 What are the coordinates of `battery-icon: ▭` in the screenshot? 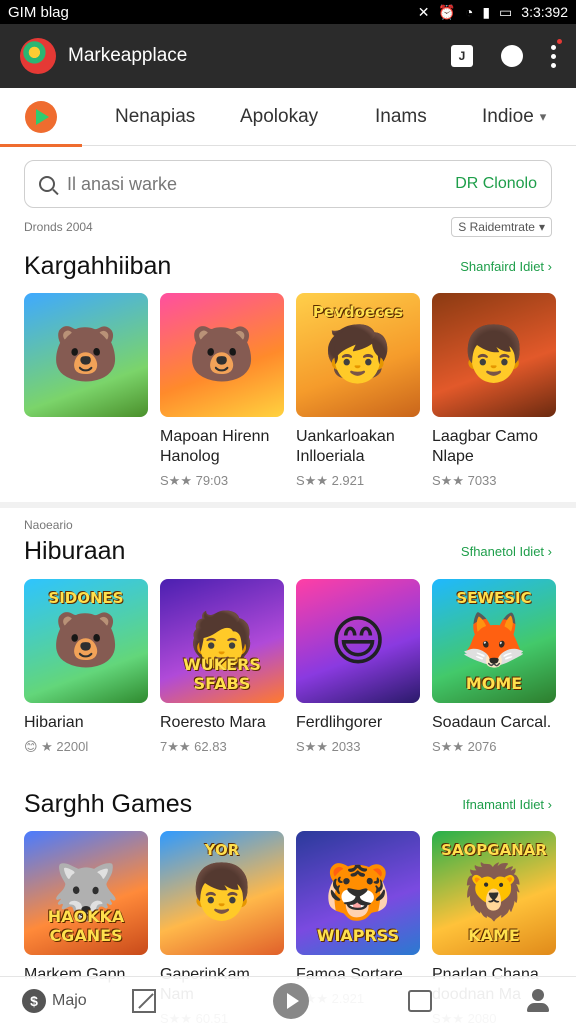 It's located at (506, 11).